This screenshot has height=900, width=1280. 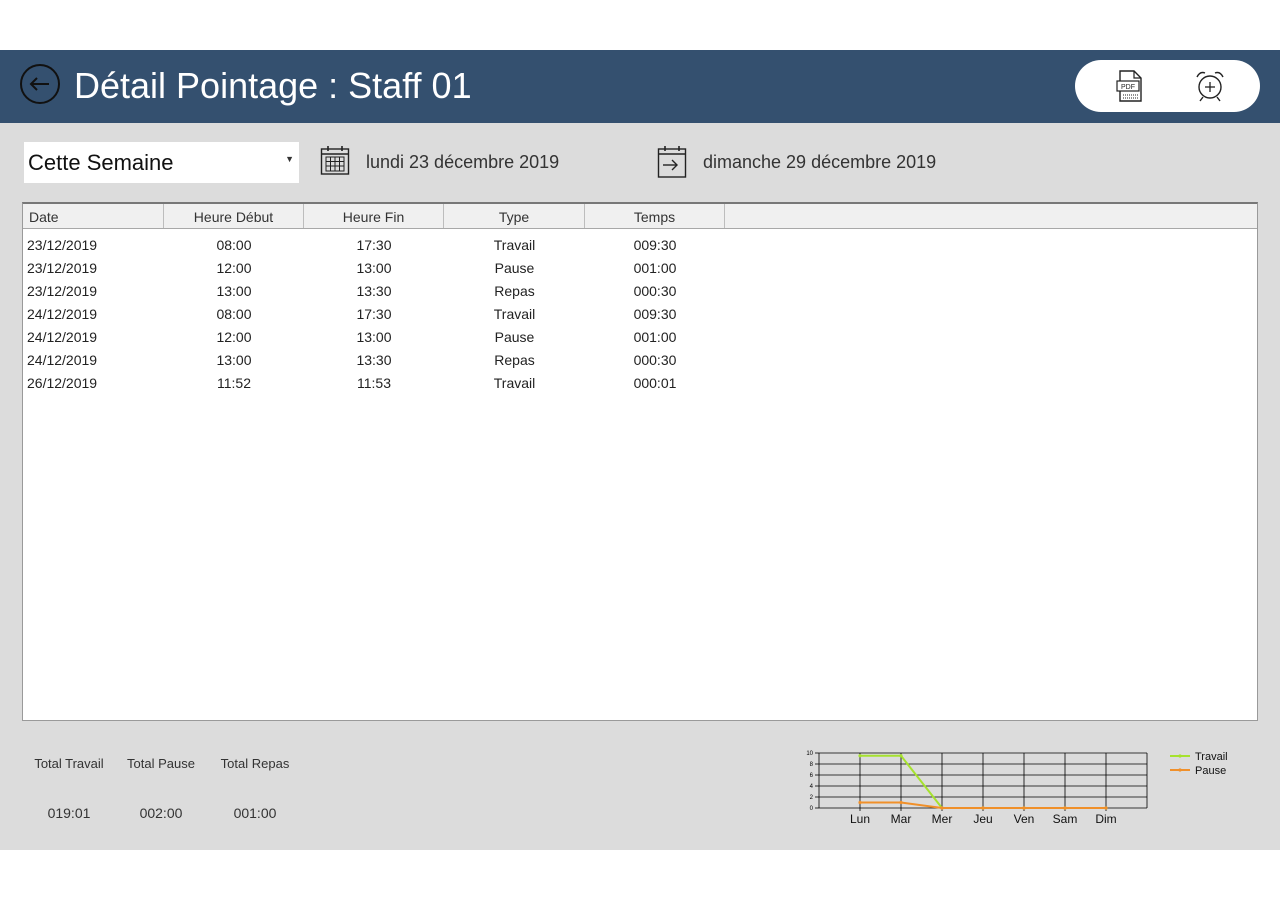 I want to click on pdf-icon-label: PDF, so click(x=1128, y=87).